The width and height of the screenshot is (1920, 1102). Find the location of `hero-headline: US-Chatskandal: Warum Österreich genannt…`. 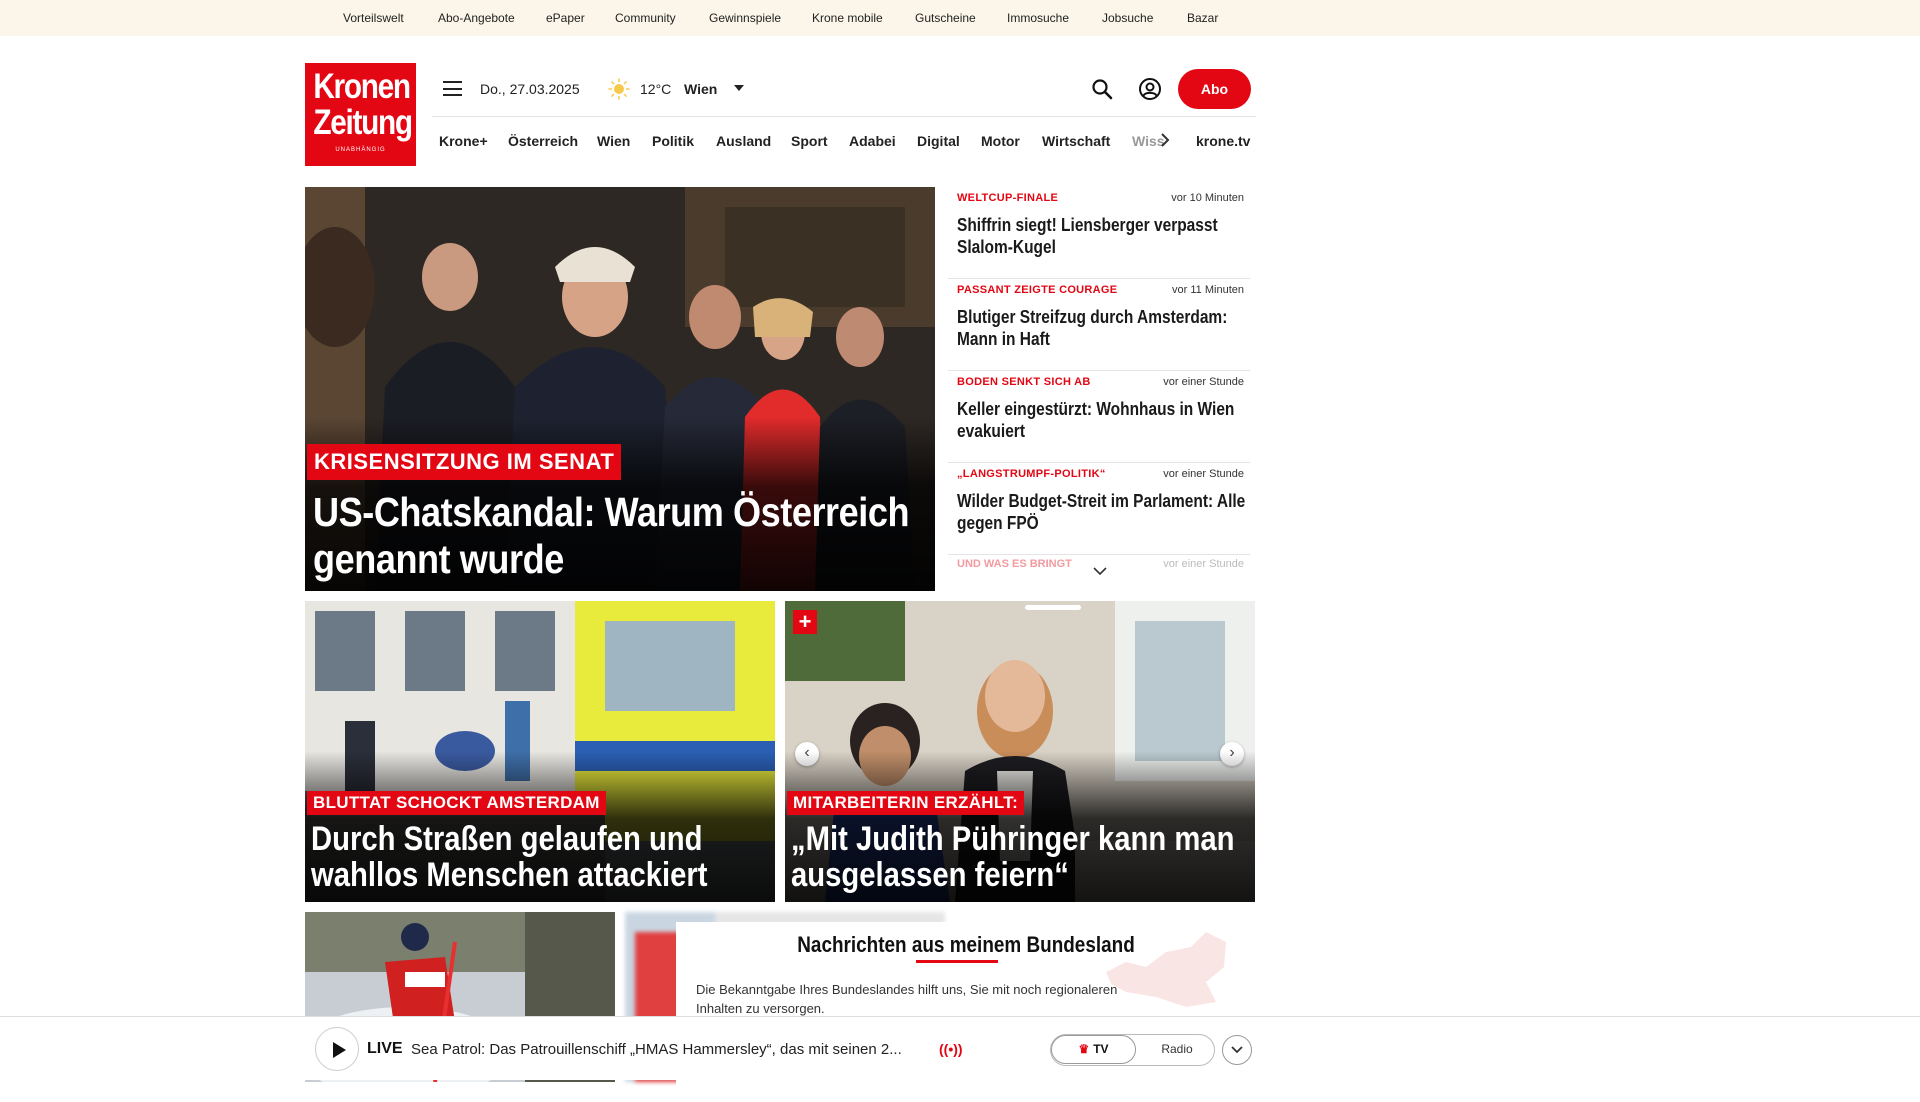

hero-headline: US-Chatskandal: Warum Österreich genannt… is located at coordinates (616, 536).